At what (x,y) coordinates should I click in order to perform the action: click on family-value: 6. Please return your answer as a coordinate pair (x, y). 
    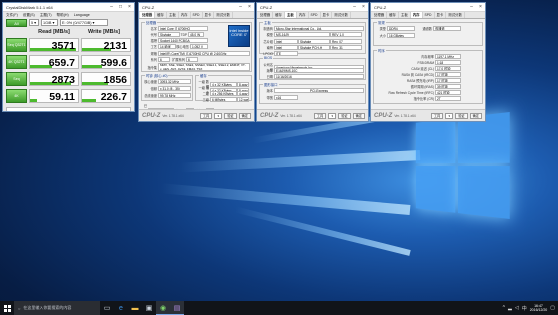
    Looking at the image, I should click on (164, 59).